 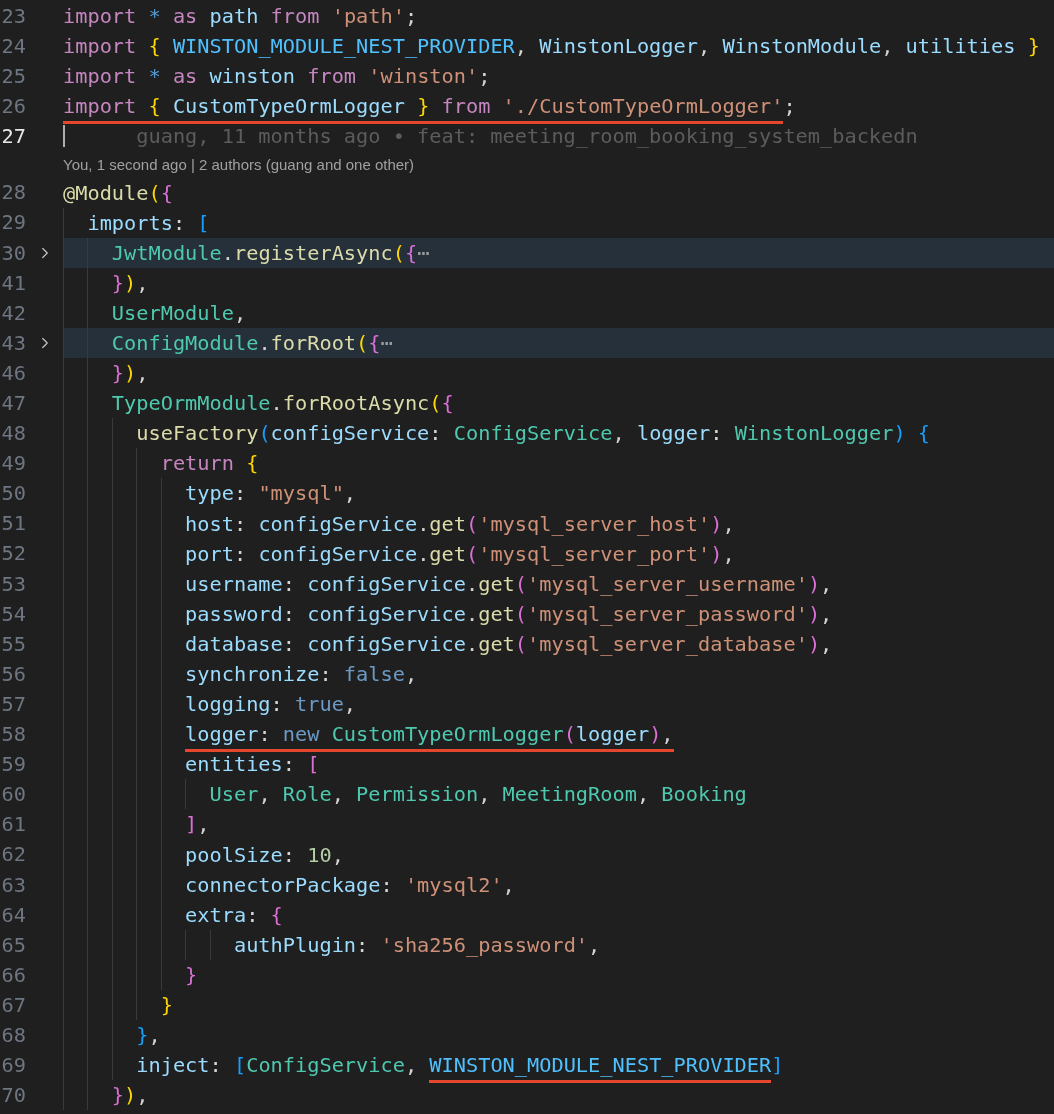 I want to click on line-number: 51, so click(x=13, y=523).